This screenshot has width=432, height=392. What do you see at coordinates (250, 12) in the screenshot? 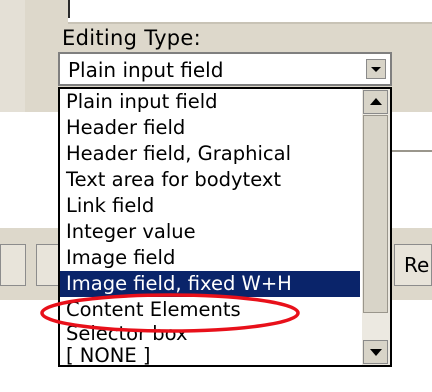
I see `previous-field` at bounding box center [250, 12].